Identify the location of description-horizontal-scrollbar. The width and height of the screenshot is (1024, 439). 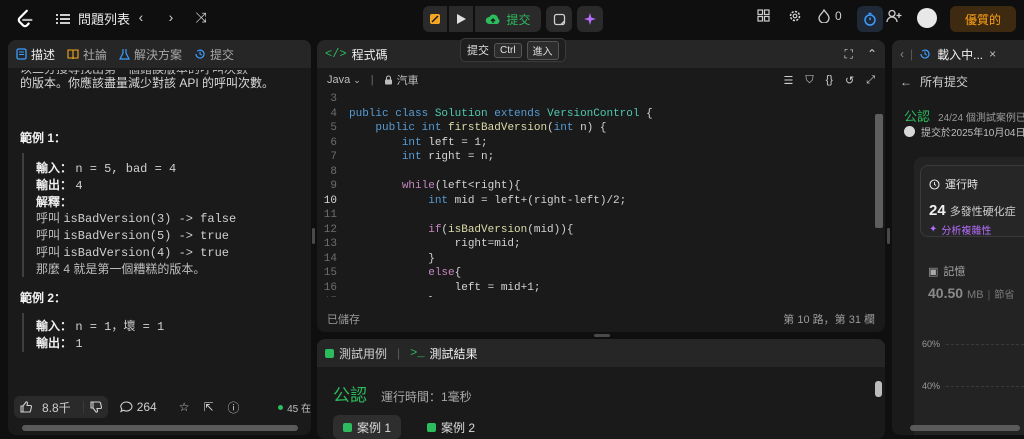
(160, 428).